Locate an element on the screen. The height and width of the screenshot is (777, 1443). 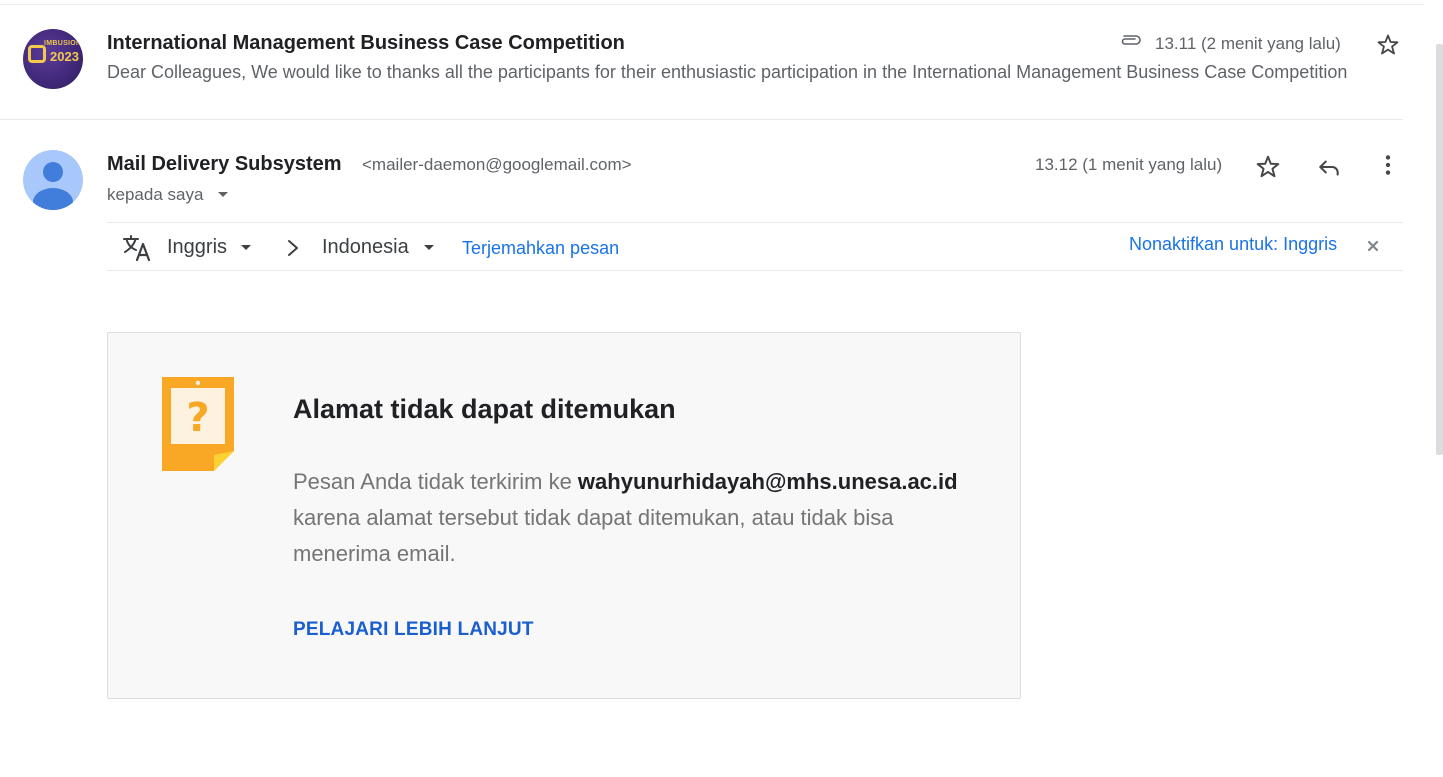
translate-message-link: Terjemahkan pesan is located at coordinates (540, 248).